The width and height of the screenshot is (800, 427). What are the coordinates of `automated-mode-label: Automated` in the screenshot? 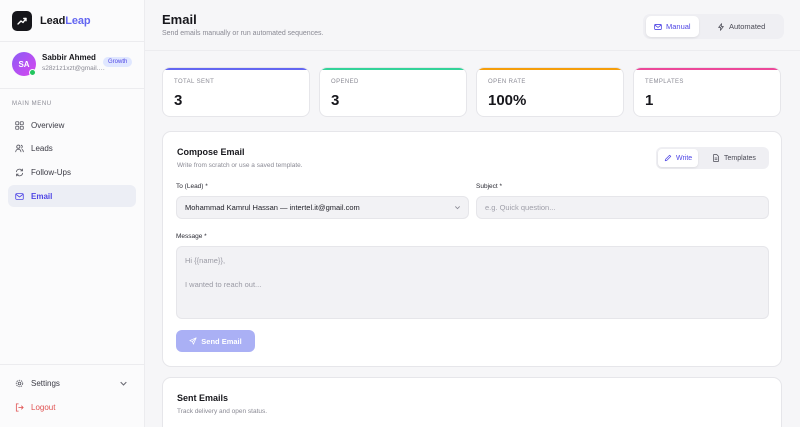 It's located at (747, 26).